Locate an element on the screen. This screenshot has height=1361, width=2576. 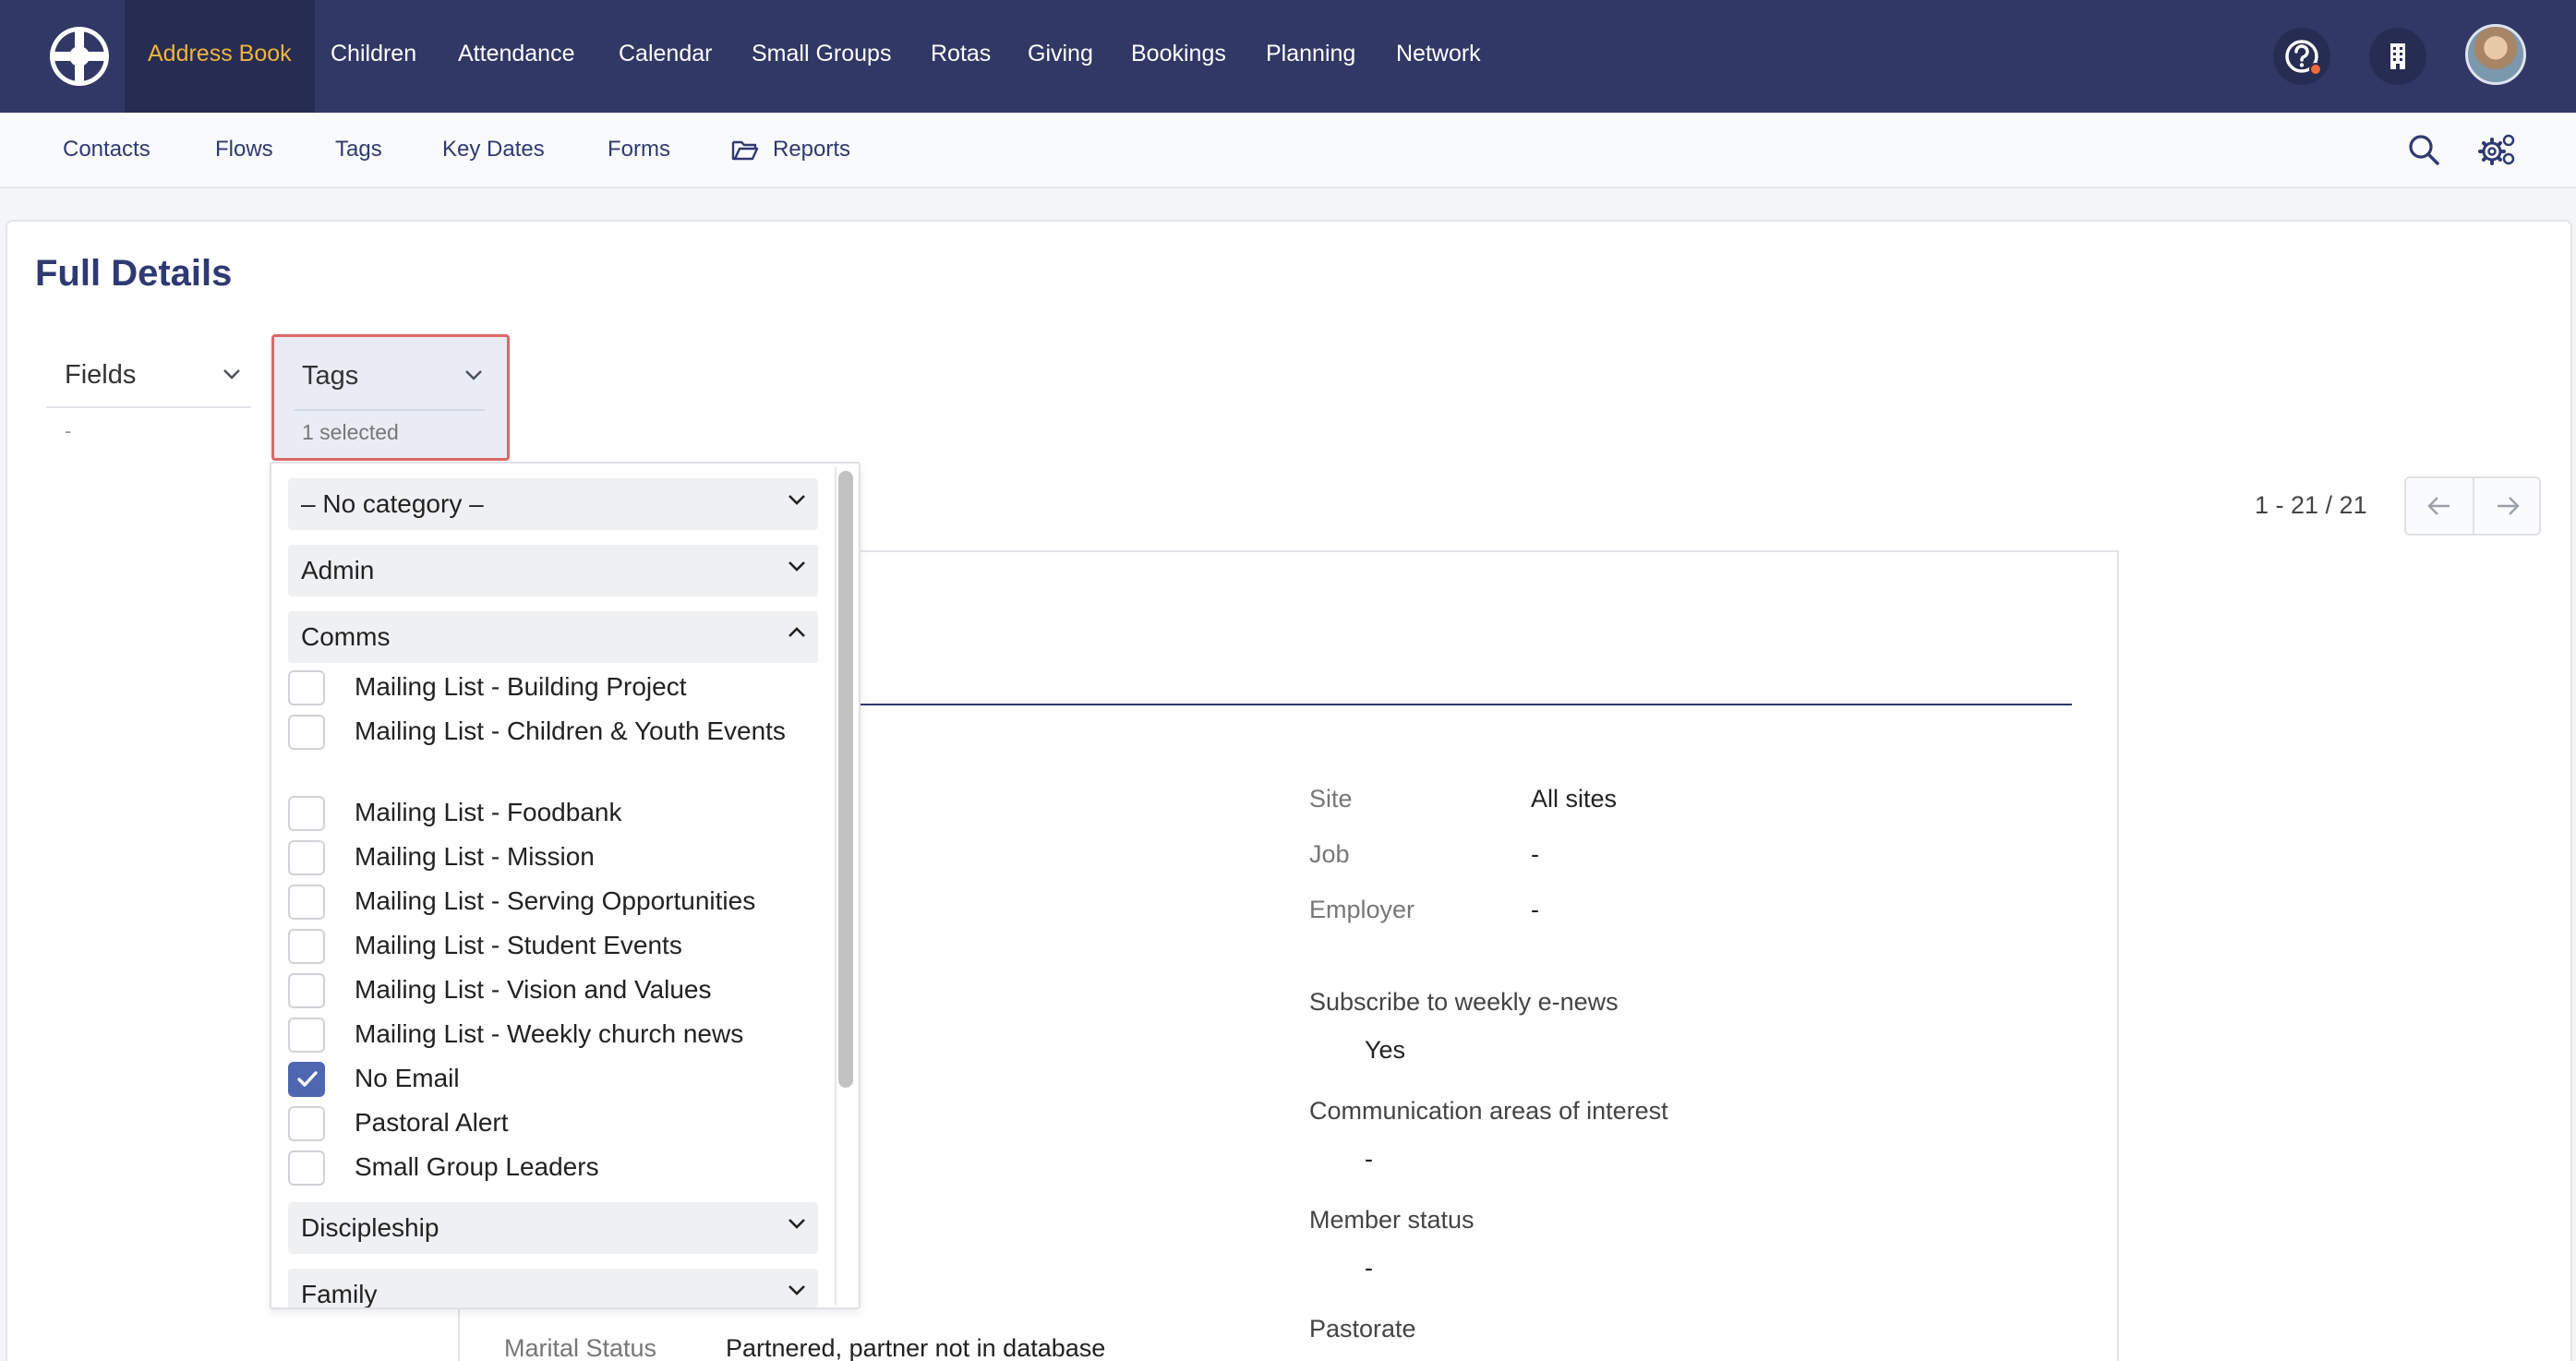
tag-option-weekly-church-news: Mailing List - Weekly church news is located at coordinates (553, 1032).